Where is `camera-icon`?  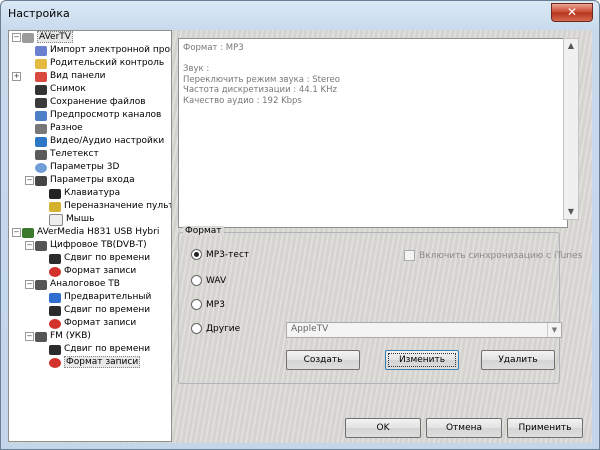
camera-icon is located at coordinates (41, 89).